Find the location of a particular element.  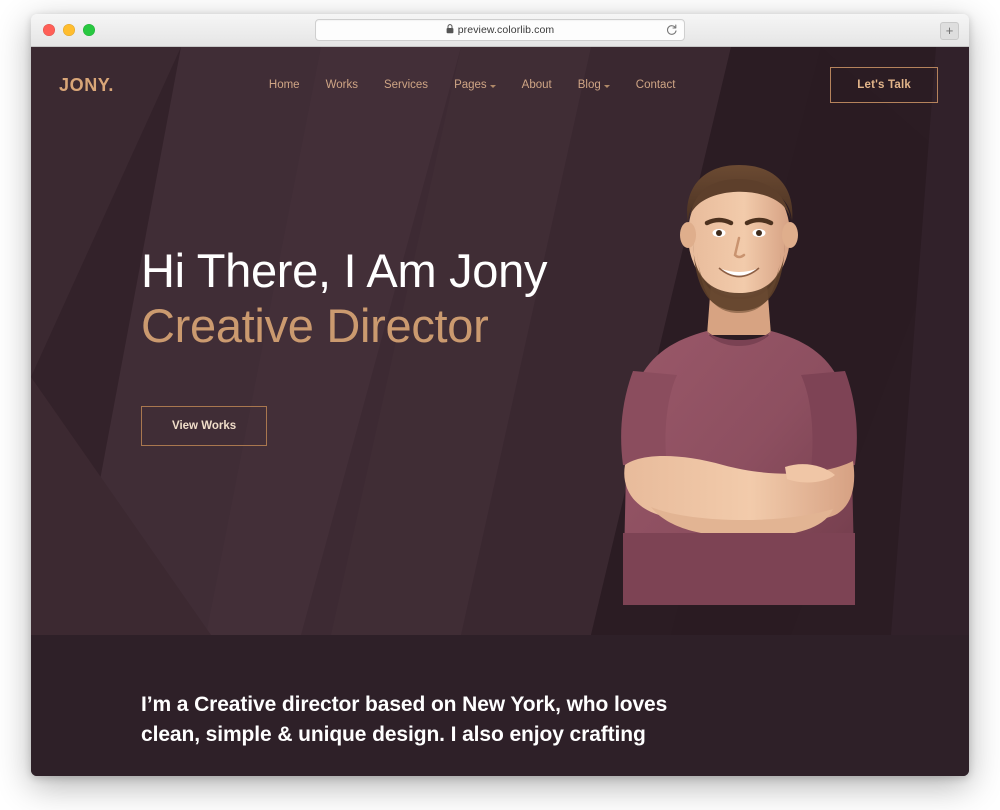

lets-talk-button: Let's Talk is located at coordinates (884, 85).